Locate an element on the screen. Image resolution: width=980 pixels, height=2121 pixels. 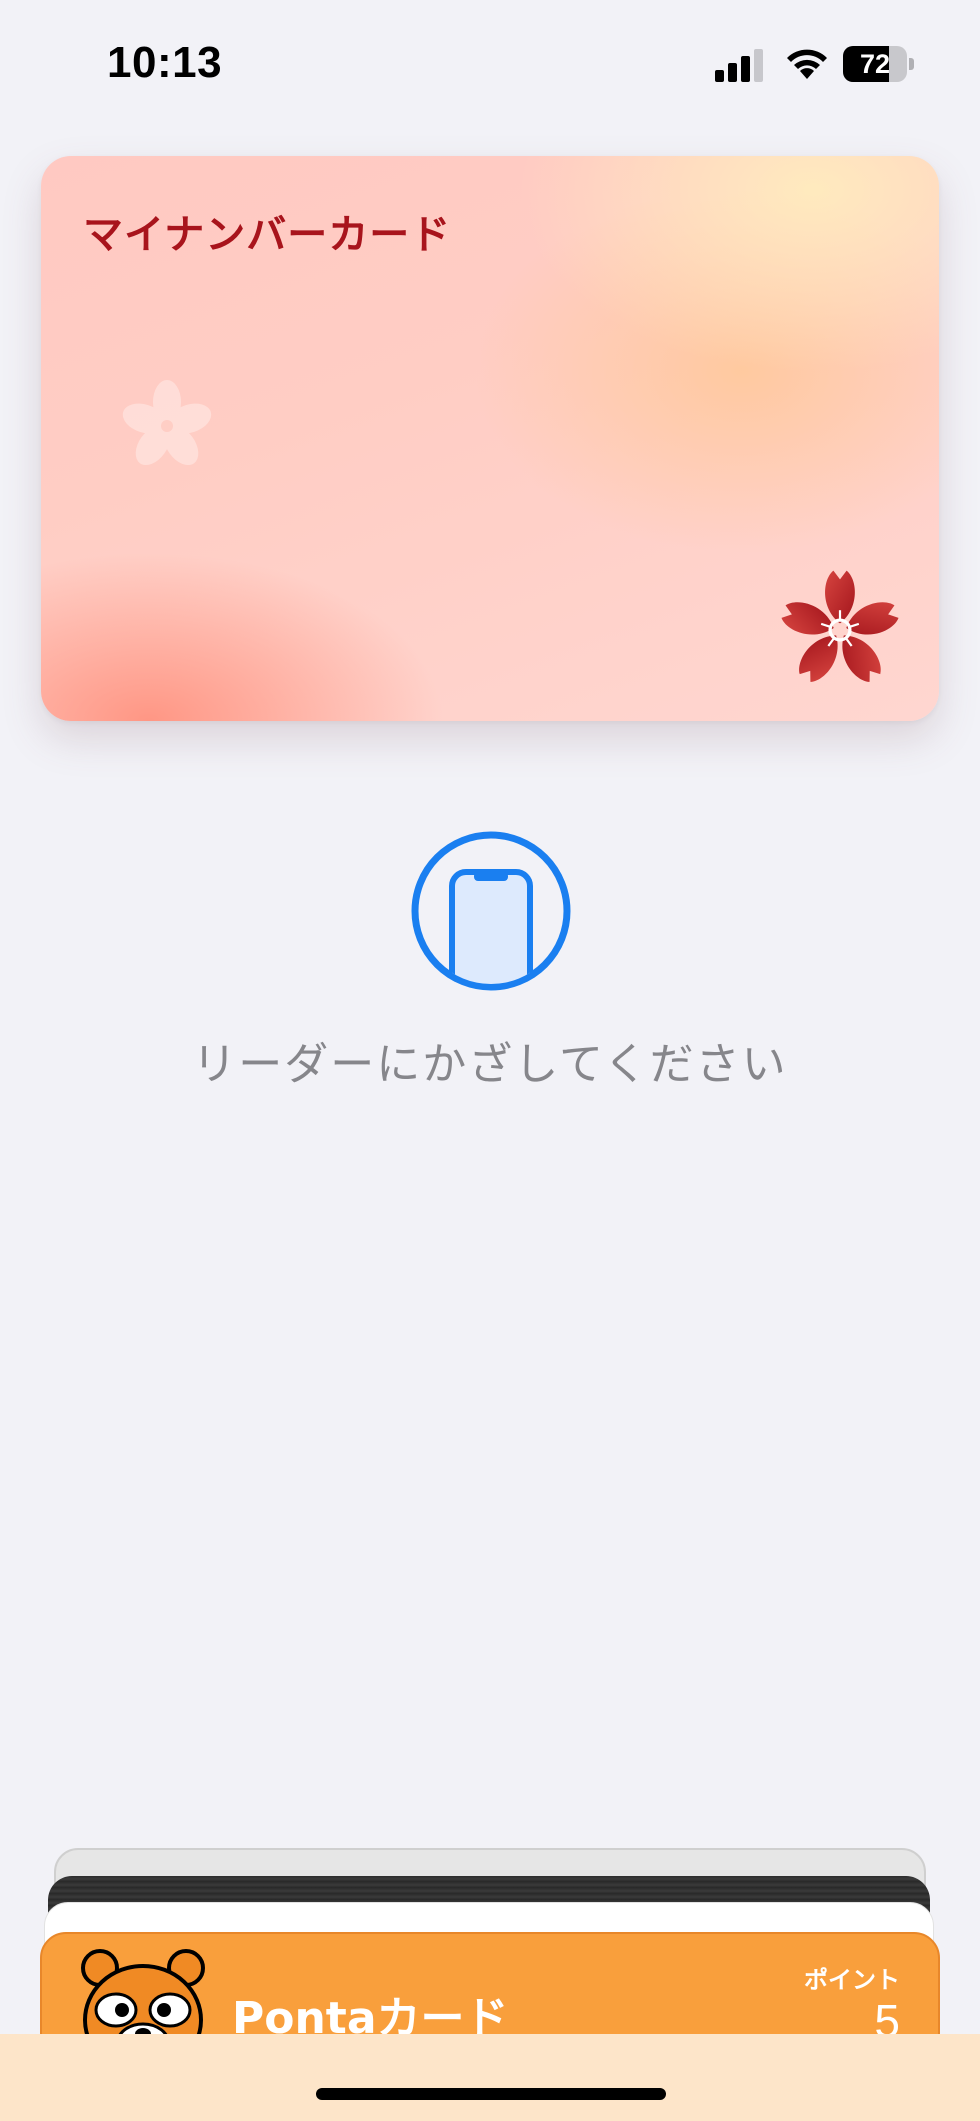
watermark-flower-icon is located at coordinates (167, 423).